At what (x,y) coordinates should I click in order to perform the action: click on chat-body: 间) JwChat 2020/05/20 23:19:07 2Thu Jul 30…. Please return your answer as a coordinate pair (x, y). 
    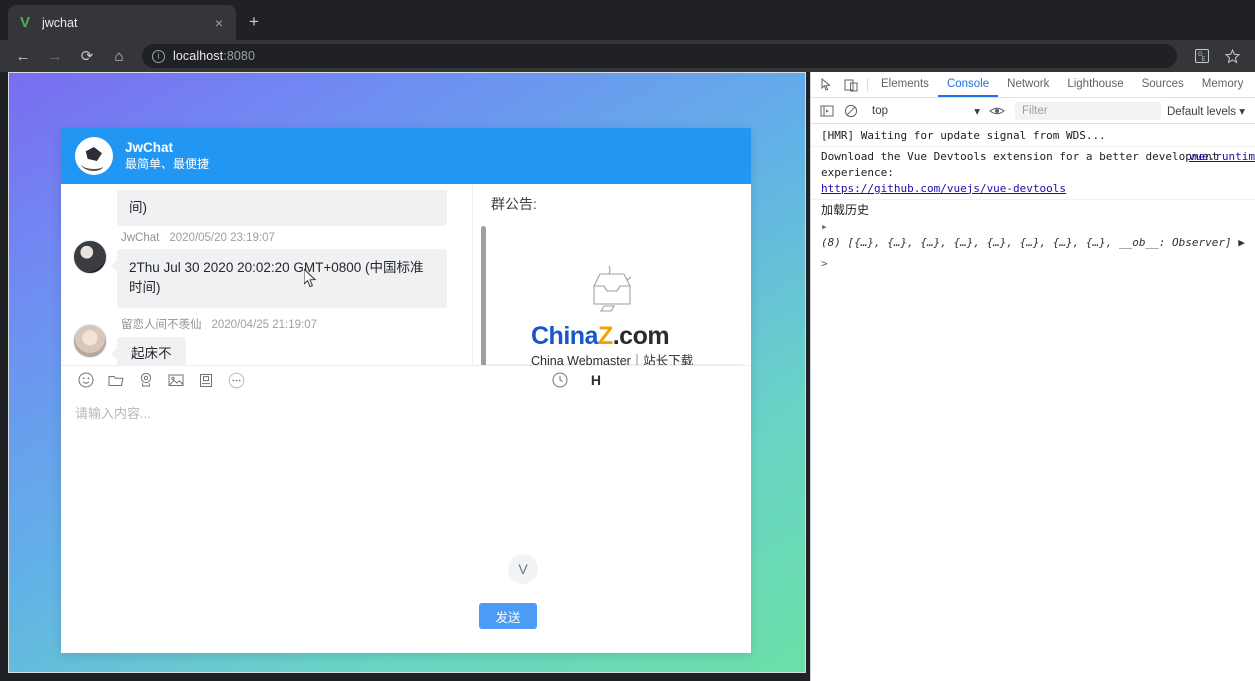
    Looking at the image, I should click on (406, 274).